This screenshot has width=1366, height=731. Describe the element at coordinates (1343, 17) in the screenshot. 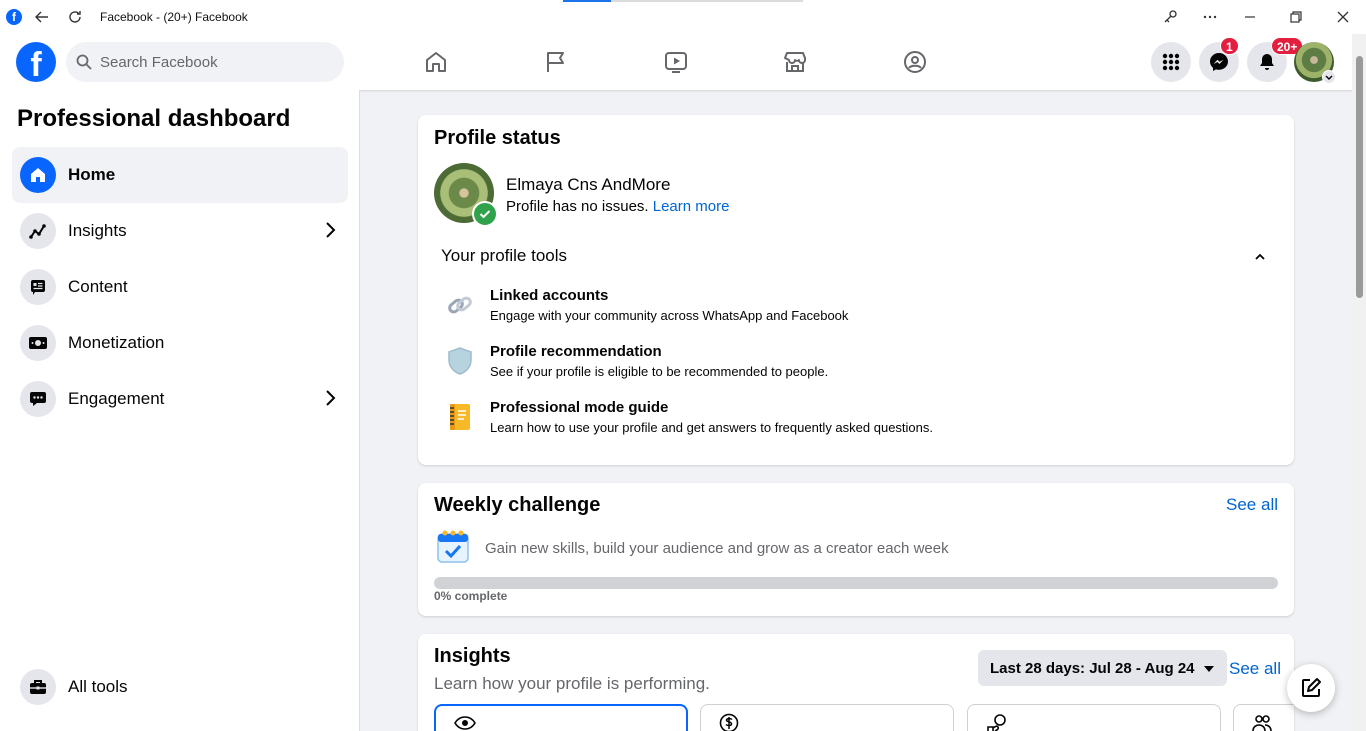

I see `close-window-icon` at that location.